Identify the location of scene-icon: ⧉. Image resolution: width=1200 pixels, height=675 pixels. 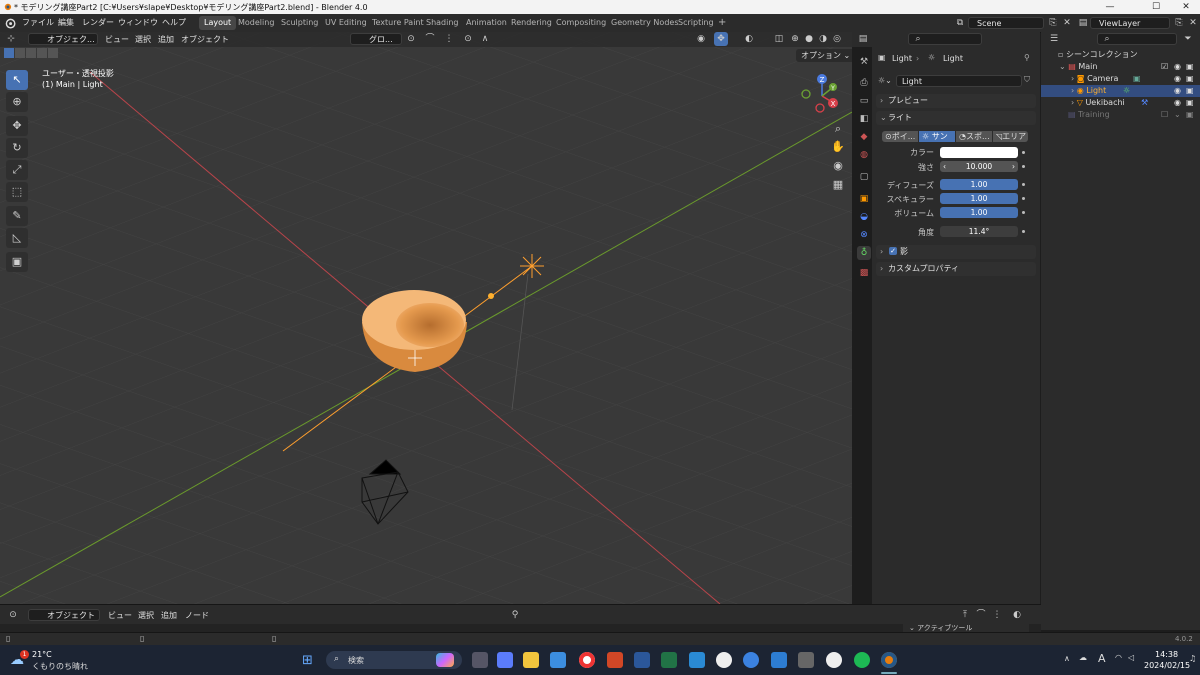
(960, 23).